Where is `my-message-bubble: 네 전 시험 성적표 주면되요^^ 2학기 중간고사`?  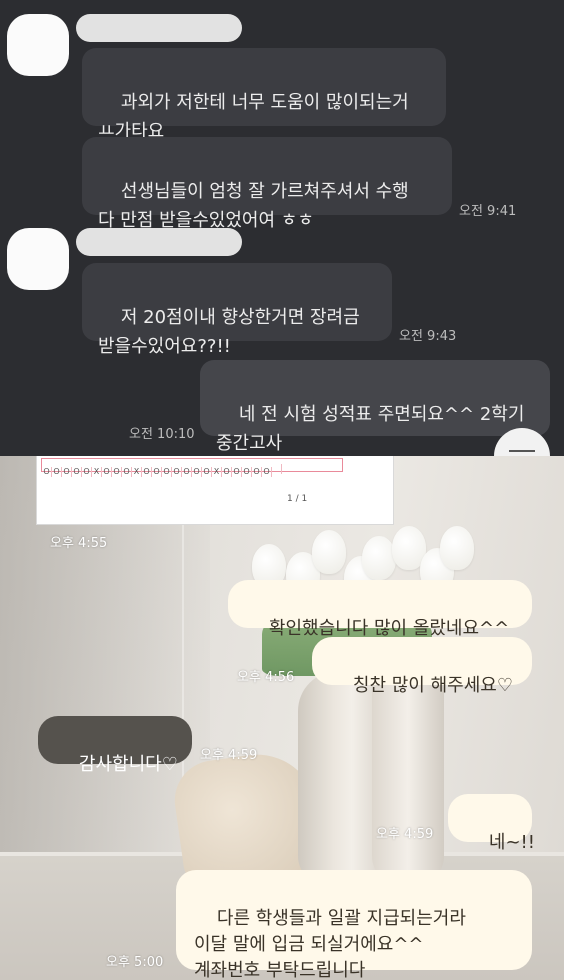
my-message-bubble: 네 전 시험 성적표 주면되요^^ 2학기 중간고사 is located at coordinates (375, 407).